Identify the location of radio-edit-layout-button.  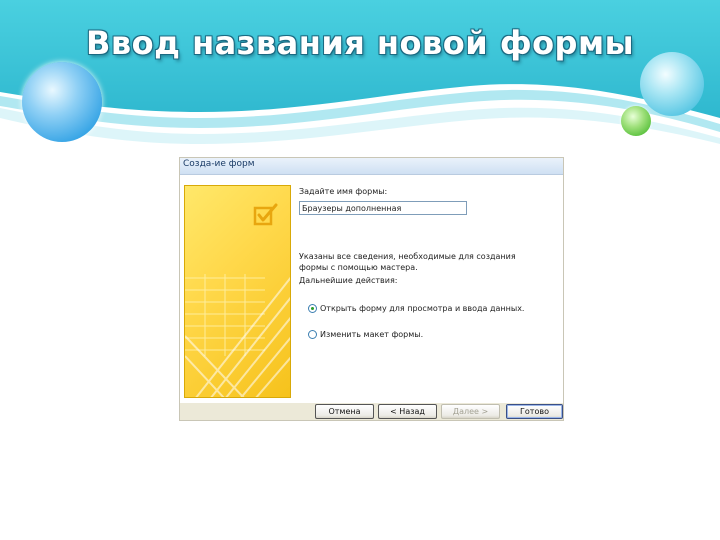
(312, 334).